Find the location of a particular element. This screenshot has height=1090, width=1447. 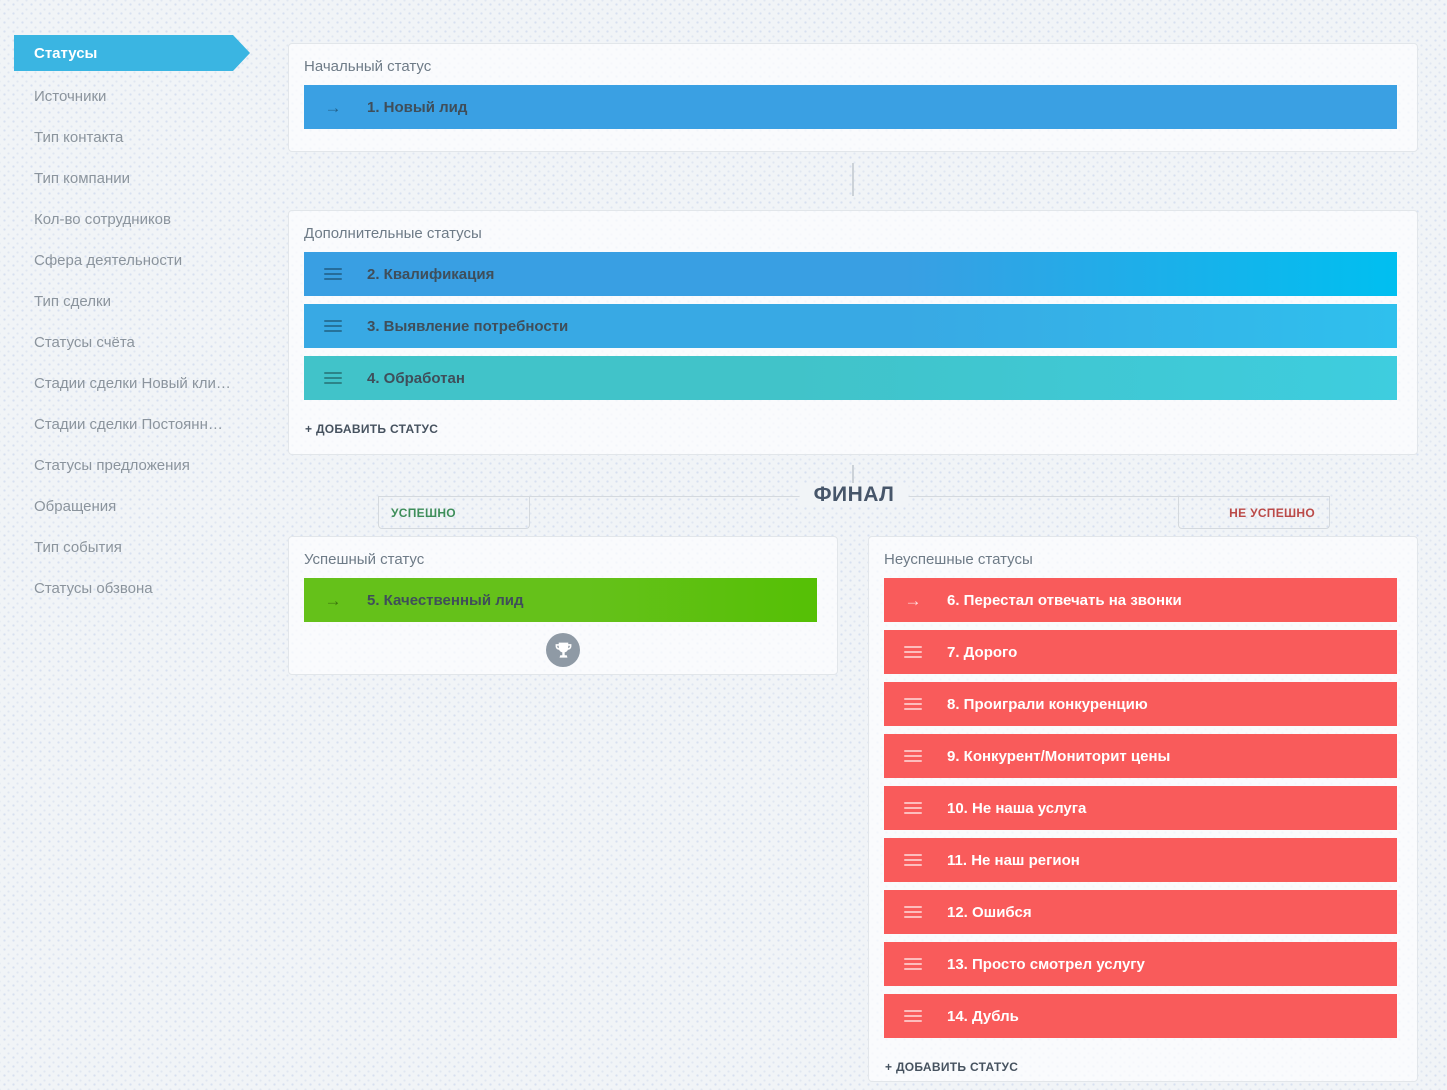

sidebar-item-label: Статусы счёта is located at coordinates (84, 342).